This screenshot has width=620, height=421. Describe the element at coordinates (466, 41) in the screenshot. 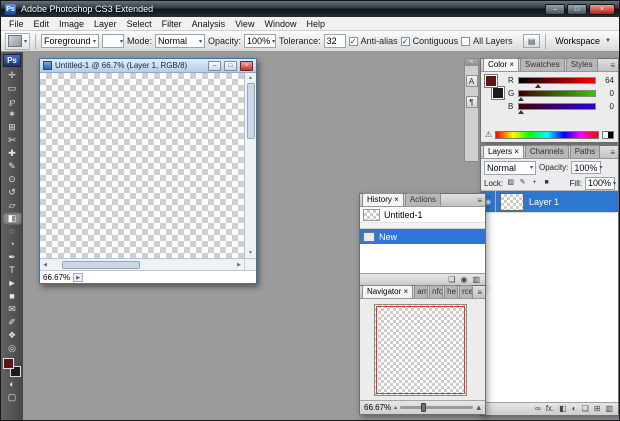

I see `all-layers-checkbox` at that location.